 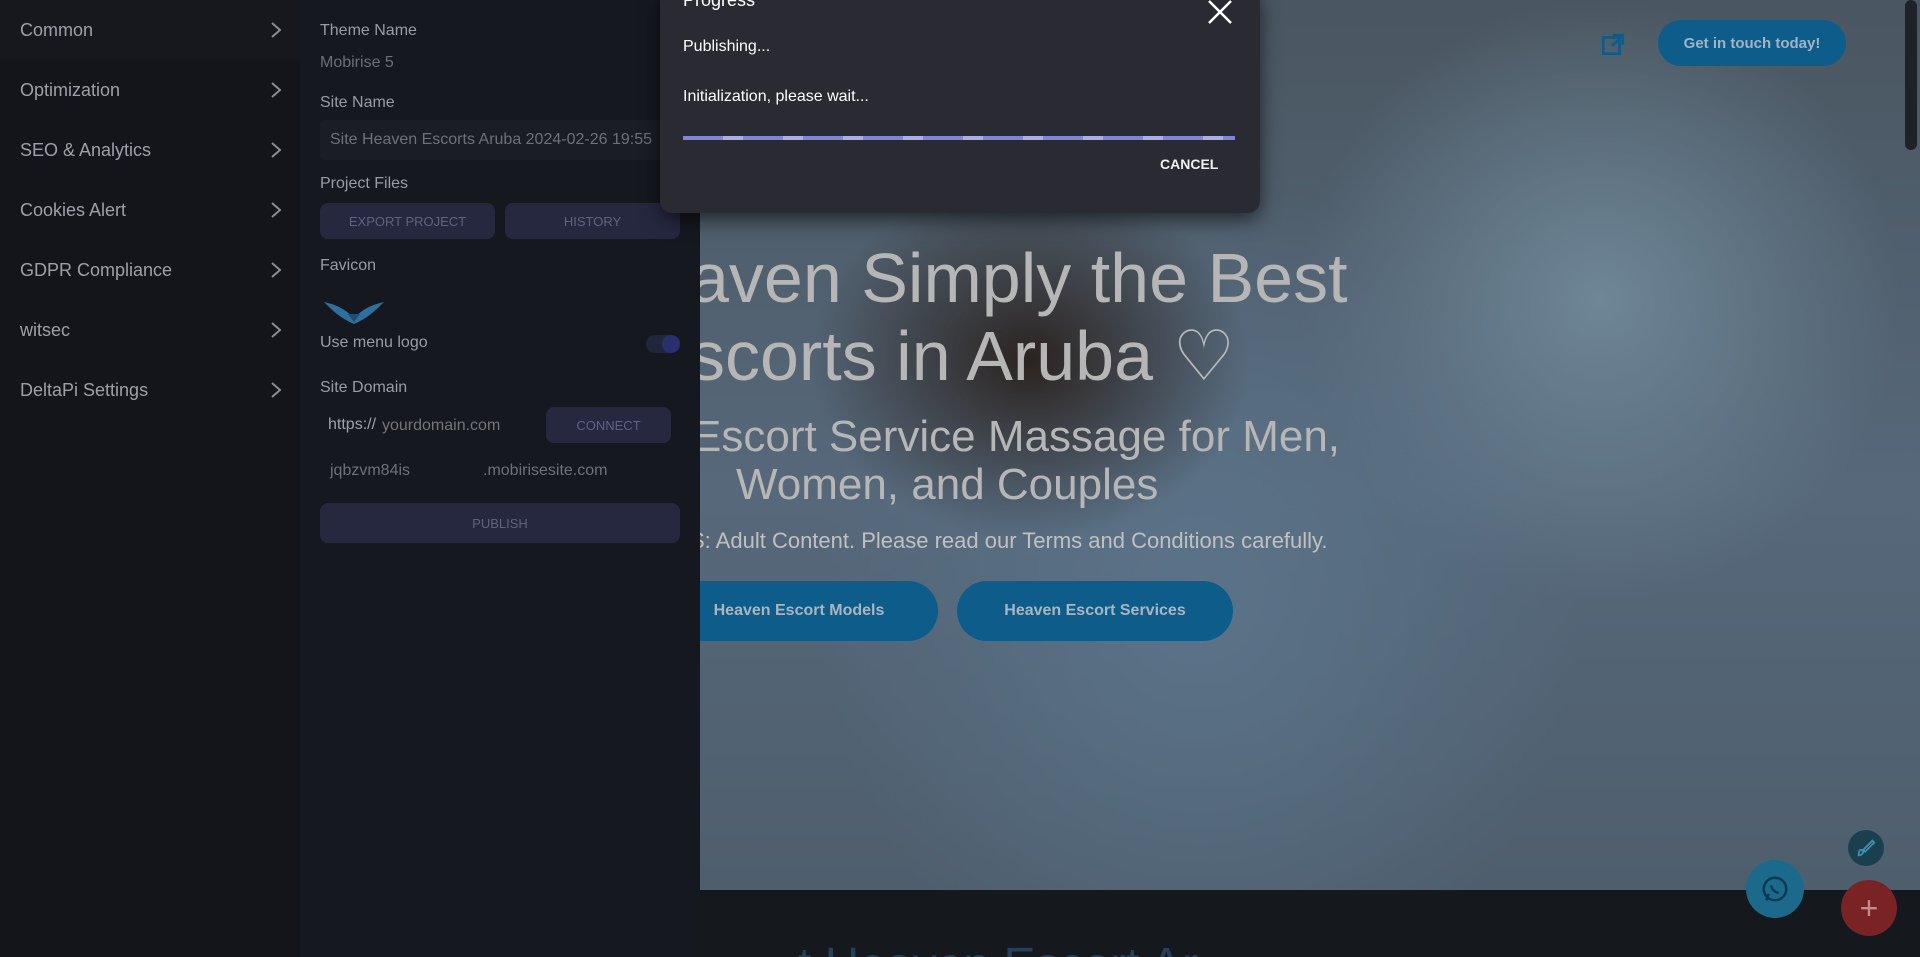 I want to click on project-files-label: Project Files, so click(x=364, y=183).